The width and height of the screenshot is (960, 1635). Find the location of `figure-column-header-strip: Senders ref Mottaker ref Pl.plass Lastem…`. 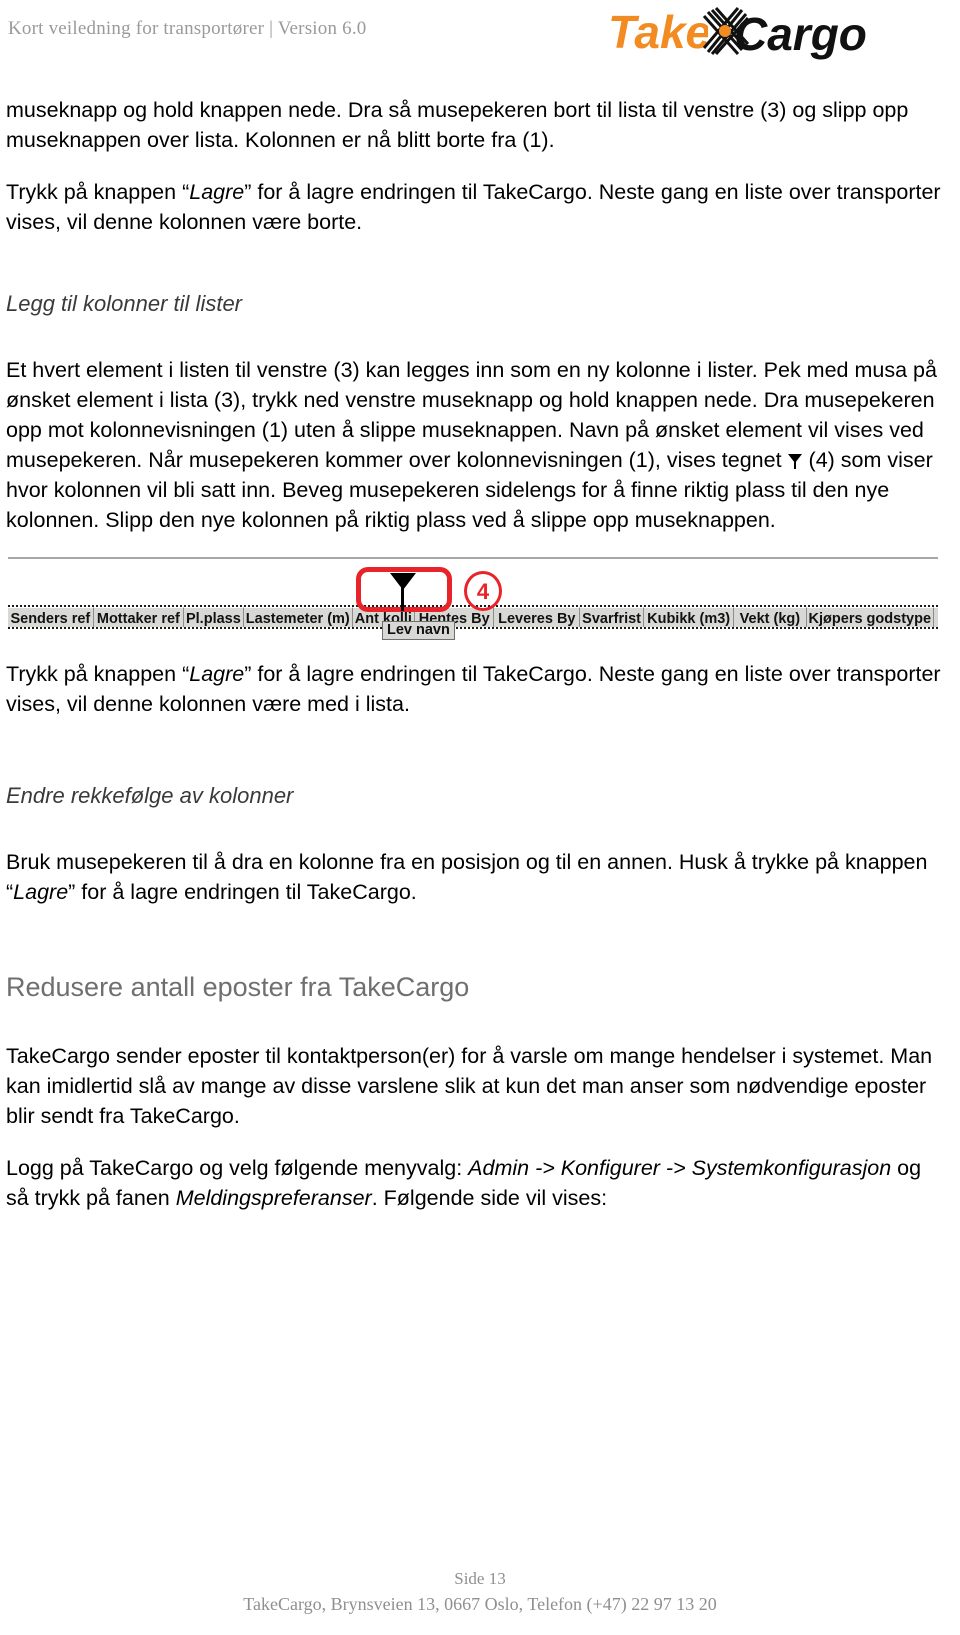

figure-column-header-strip: Senders ref Mottaker ref Pl.plass Lastem… is located at coordinates (479, 598).